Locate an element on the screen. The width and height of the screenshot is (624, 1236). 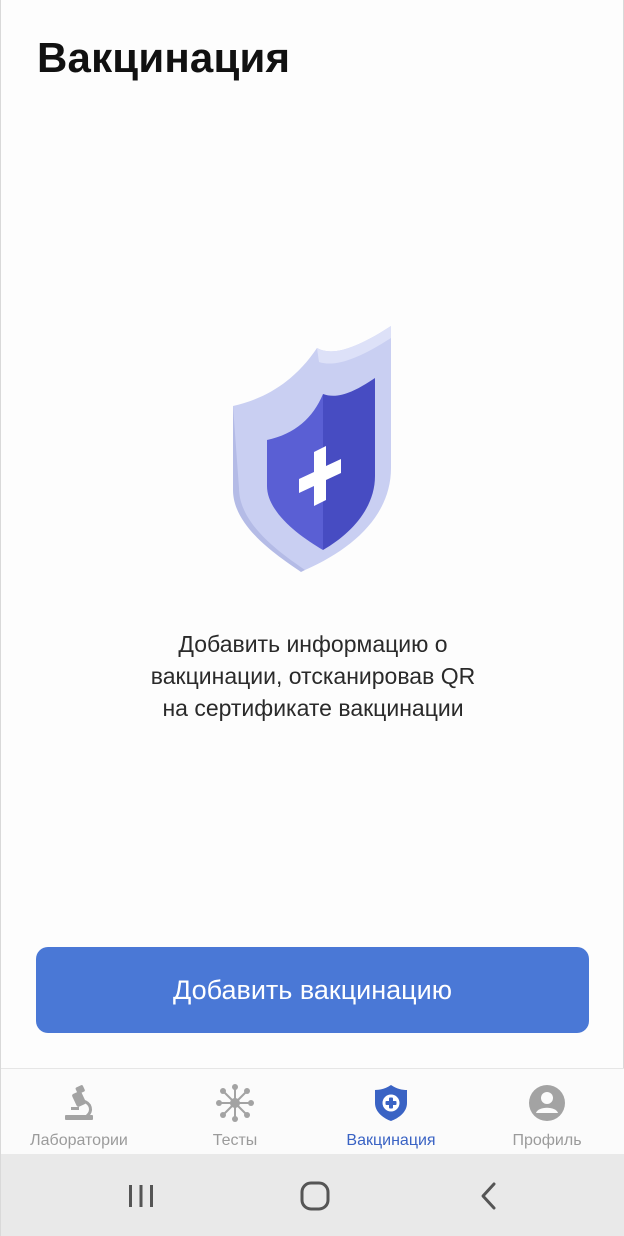
description-line: на сертификате вакцинации is located at coordinates (313, 708).